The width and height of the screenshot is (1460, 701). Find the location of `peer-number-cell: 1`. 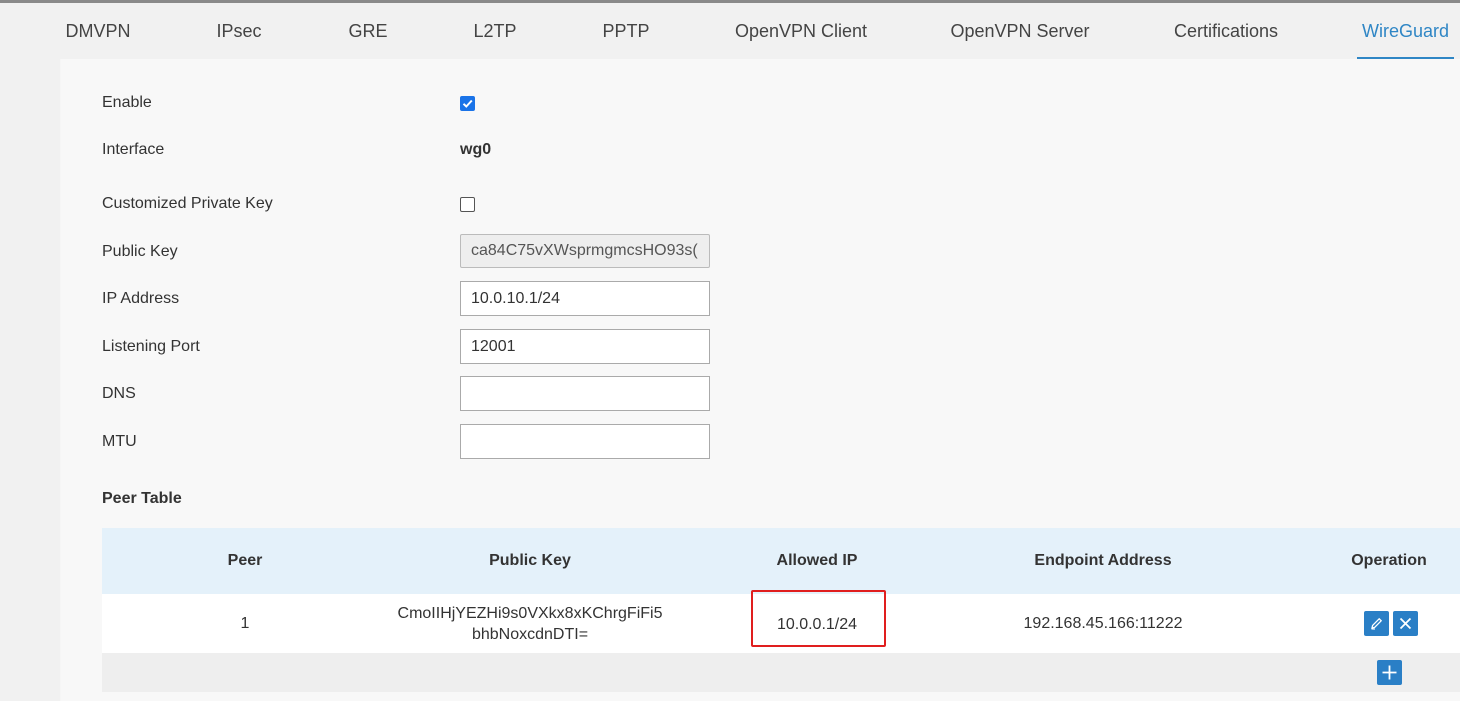

peer-number-cell: 1 is located at coordinates (245, 623).